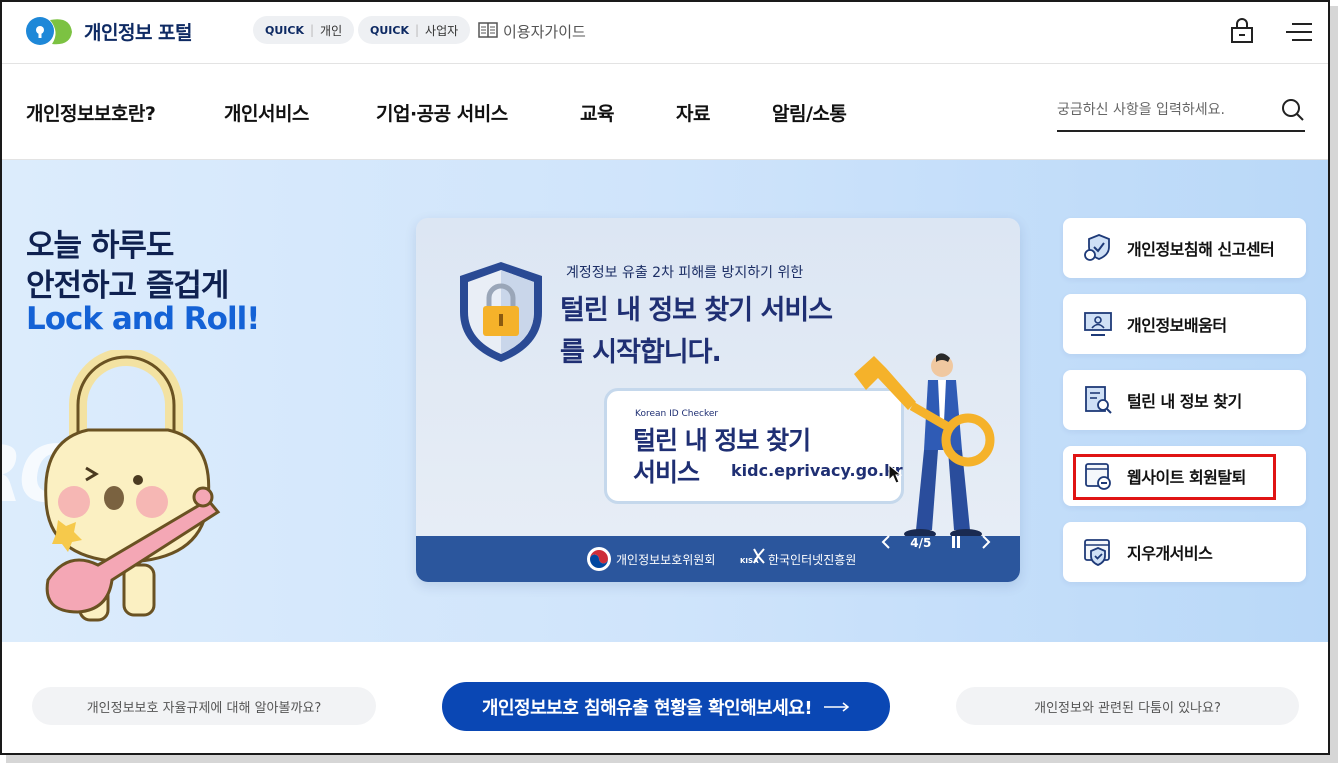 This screenshot has width=1342, height=767. Describe the element at coordinates (722, 440) in the screenshot. I see `card-title-1: 털린 내 정보 찾기` at that location.